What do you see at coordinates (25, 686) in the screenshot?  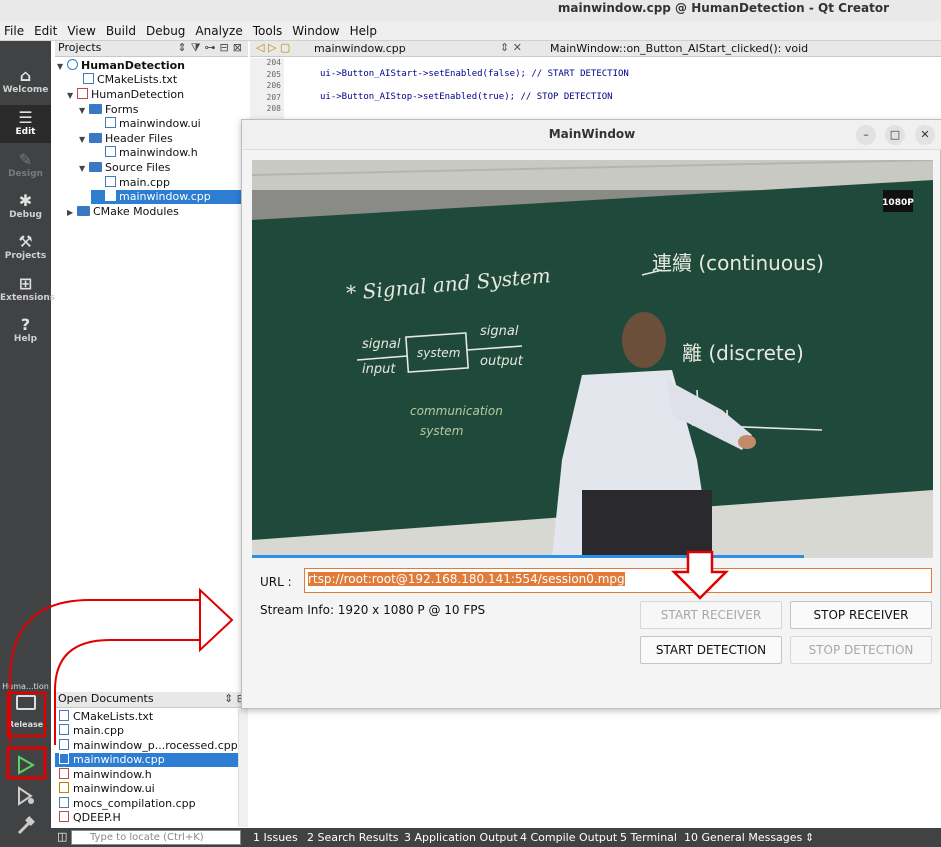 I see `kit-name: Huma...tion` at bounding box center [25, 686].